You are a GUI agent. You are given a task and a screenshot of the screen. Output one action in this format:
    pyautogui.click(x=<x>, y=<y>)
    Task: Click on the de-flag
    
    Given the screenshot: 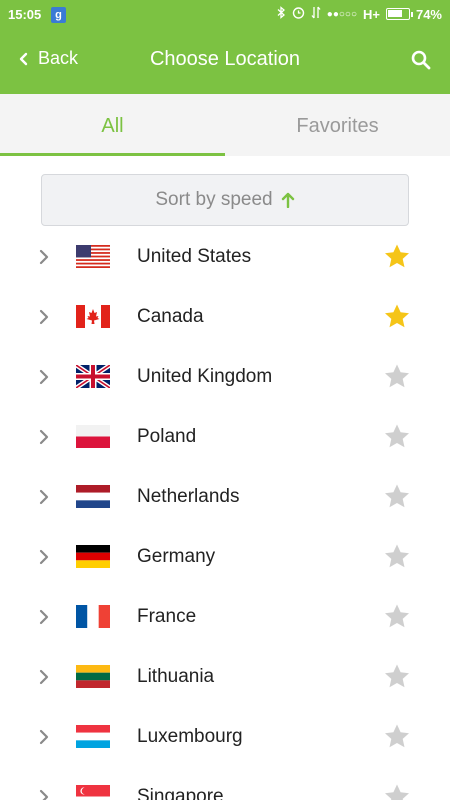 What is the action you would take?
    pyautogui.click(x=93, y=556)
    